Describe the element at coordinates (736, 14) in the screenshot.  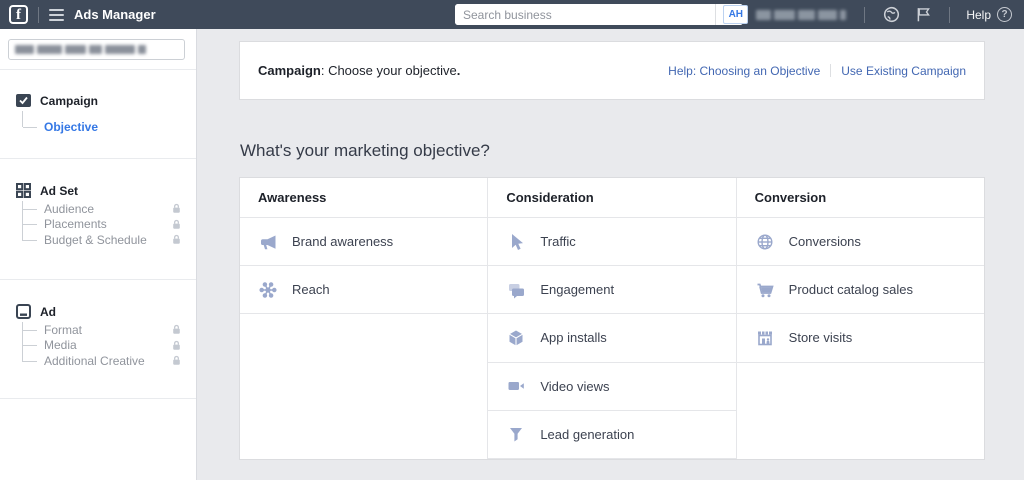
I see `account-initials-badge: AH` at that location.